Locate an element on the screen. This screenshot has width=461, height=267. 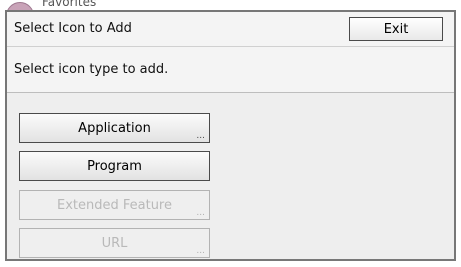
program-label: Program is located at coordinates (114, 166).